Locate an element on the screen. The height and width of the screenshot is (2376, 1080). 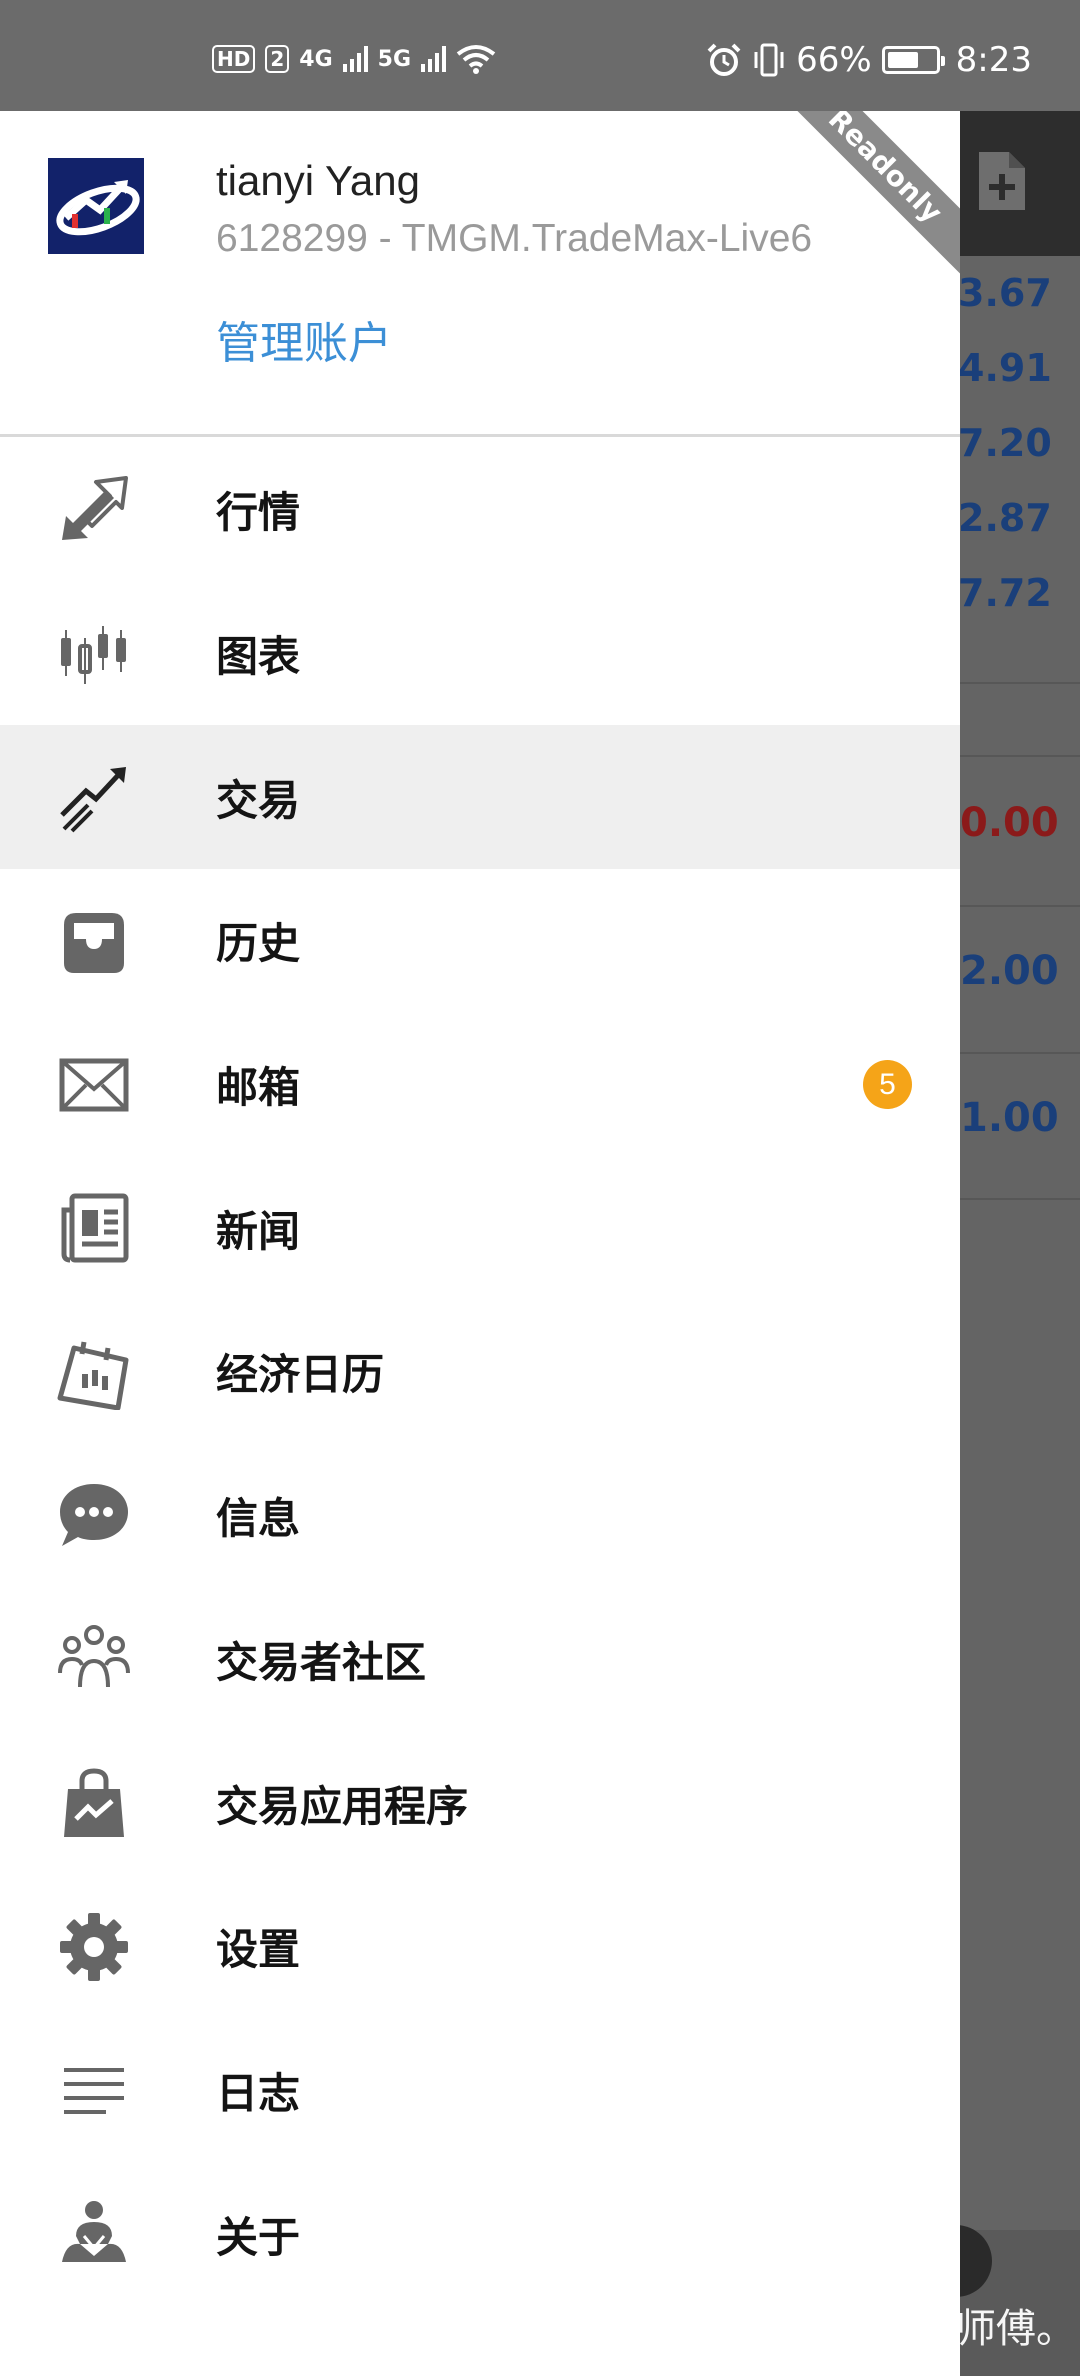
unread-badge: 5 is located at coordinates (887, 1085).